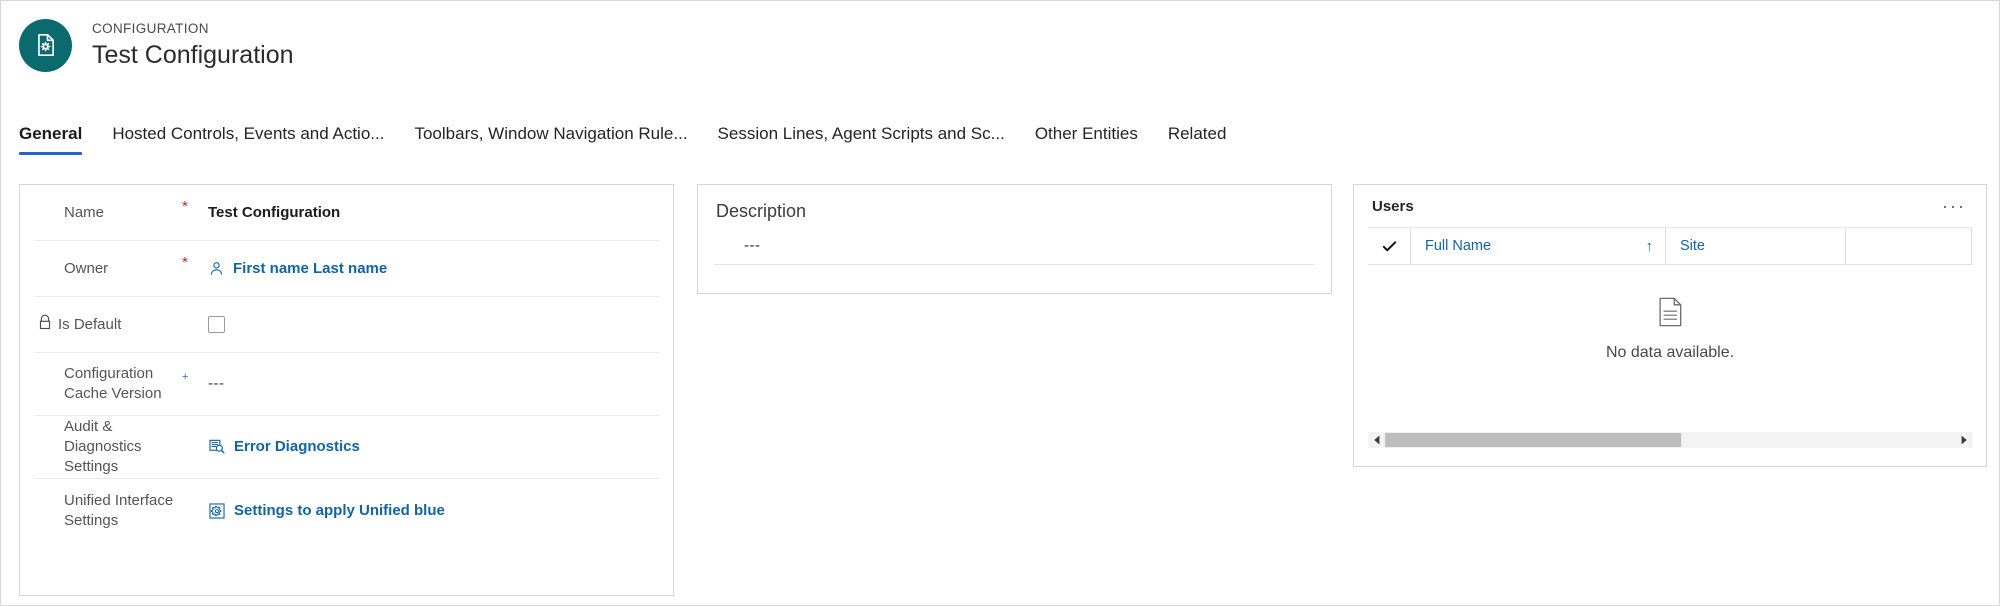  Describe the element at coordinates (761, 211) in the screenshot. I see `description-label: Description` at that location.